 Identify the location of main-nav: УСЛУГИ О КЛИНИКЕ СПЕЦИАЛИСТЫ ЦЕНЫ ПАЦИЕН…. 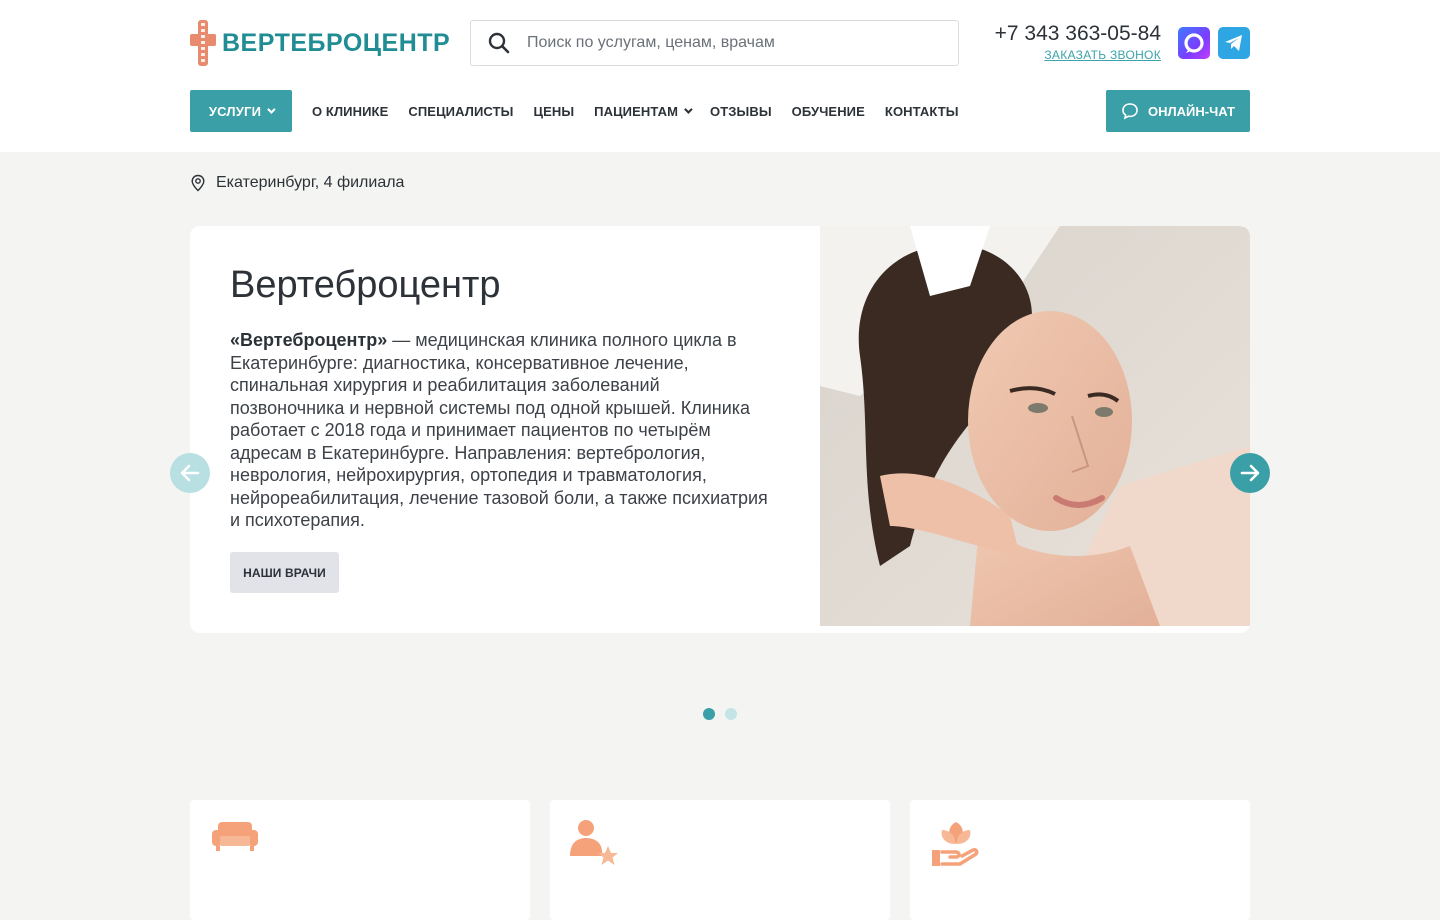
(574, 111).